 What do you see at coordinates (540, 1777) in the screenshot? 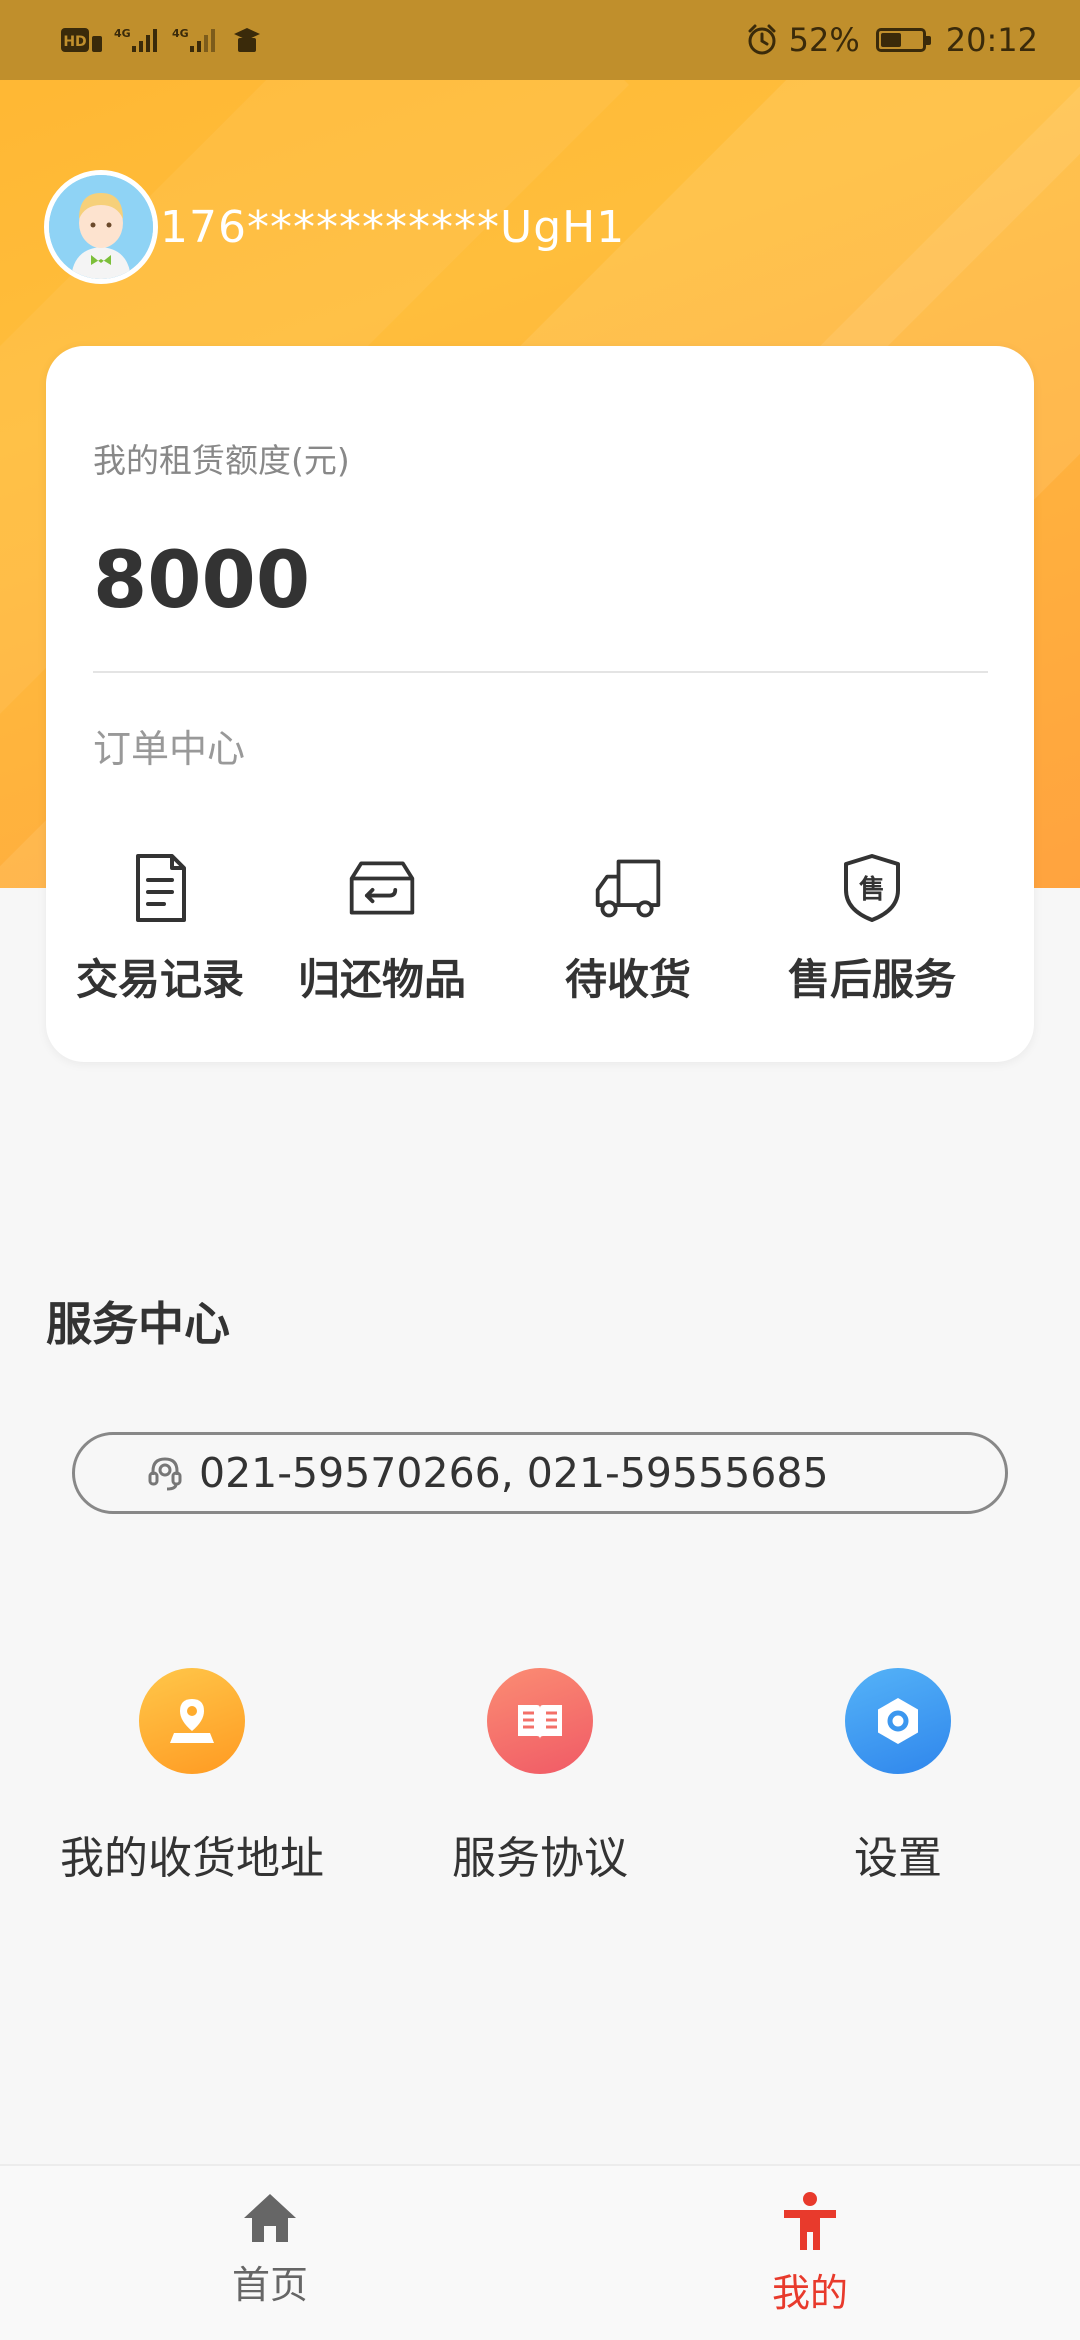
I see `service-item-agreement: 服务协议` at bounding box center [540, 1777].